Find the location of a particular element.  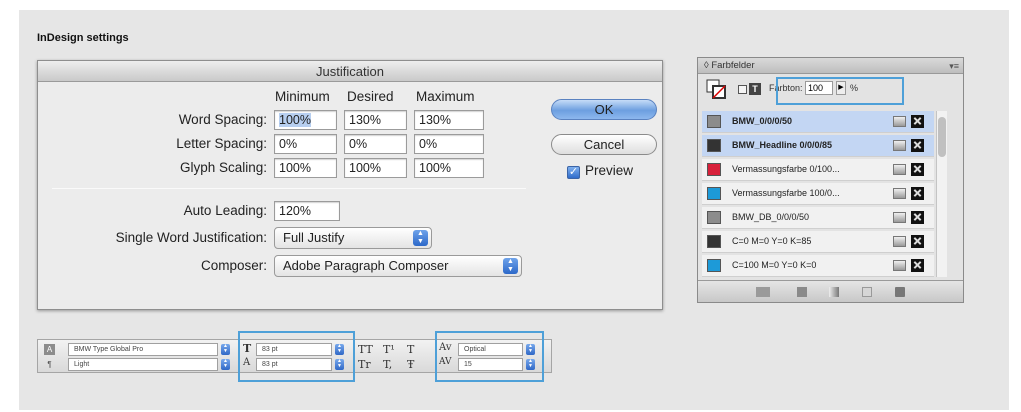

glyph-scaling-desired-field: 100% is located at coordinates (375, 168).